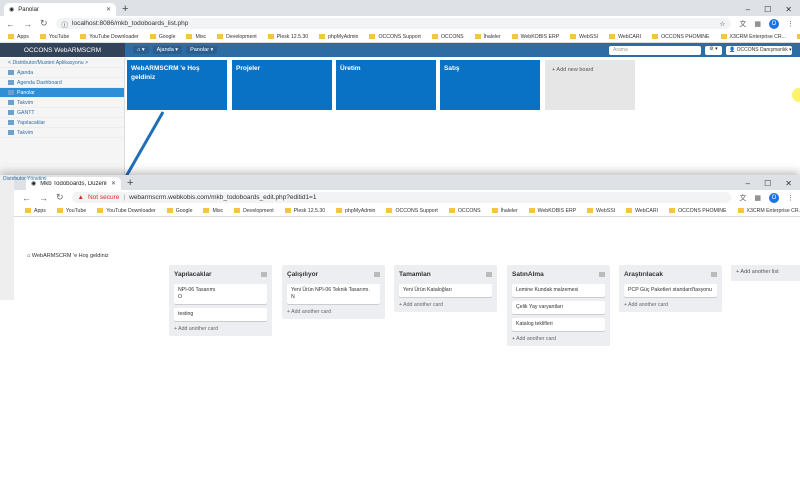 This screenshot has height=483, width=800. I want to click on bookmark-item: OCCONS Support, so click(412, 210).